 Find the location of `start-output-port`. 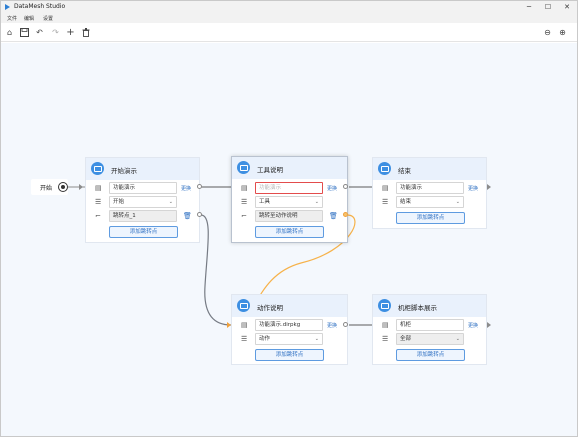

start-output-port is located at coordinates (63, 187).